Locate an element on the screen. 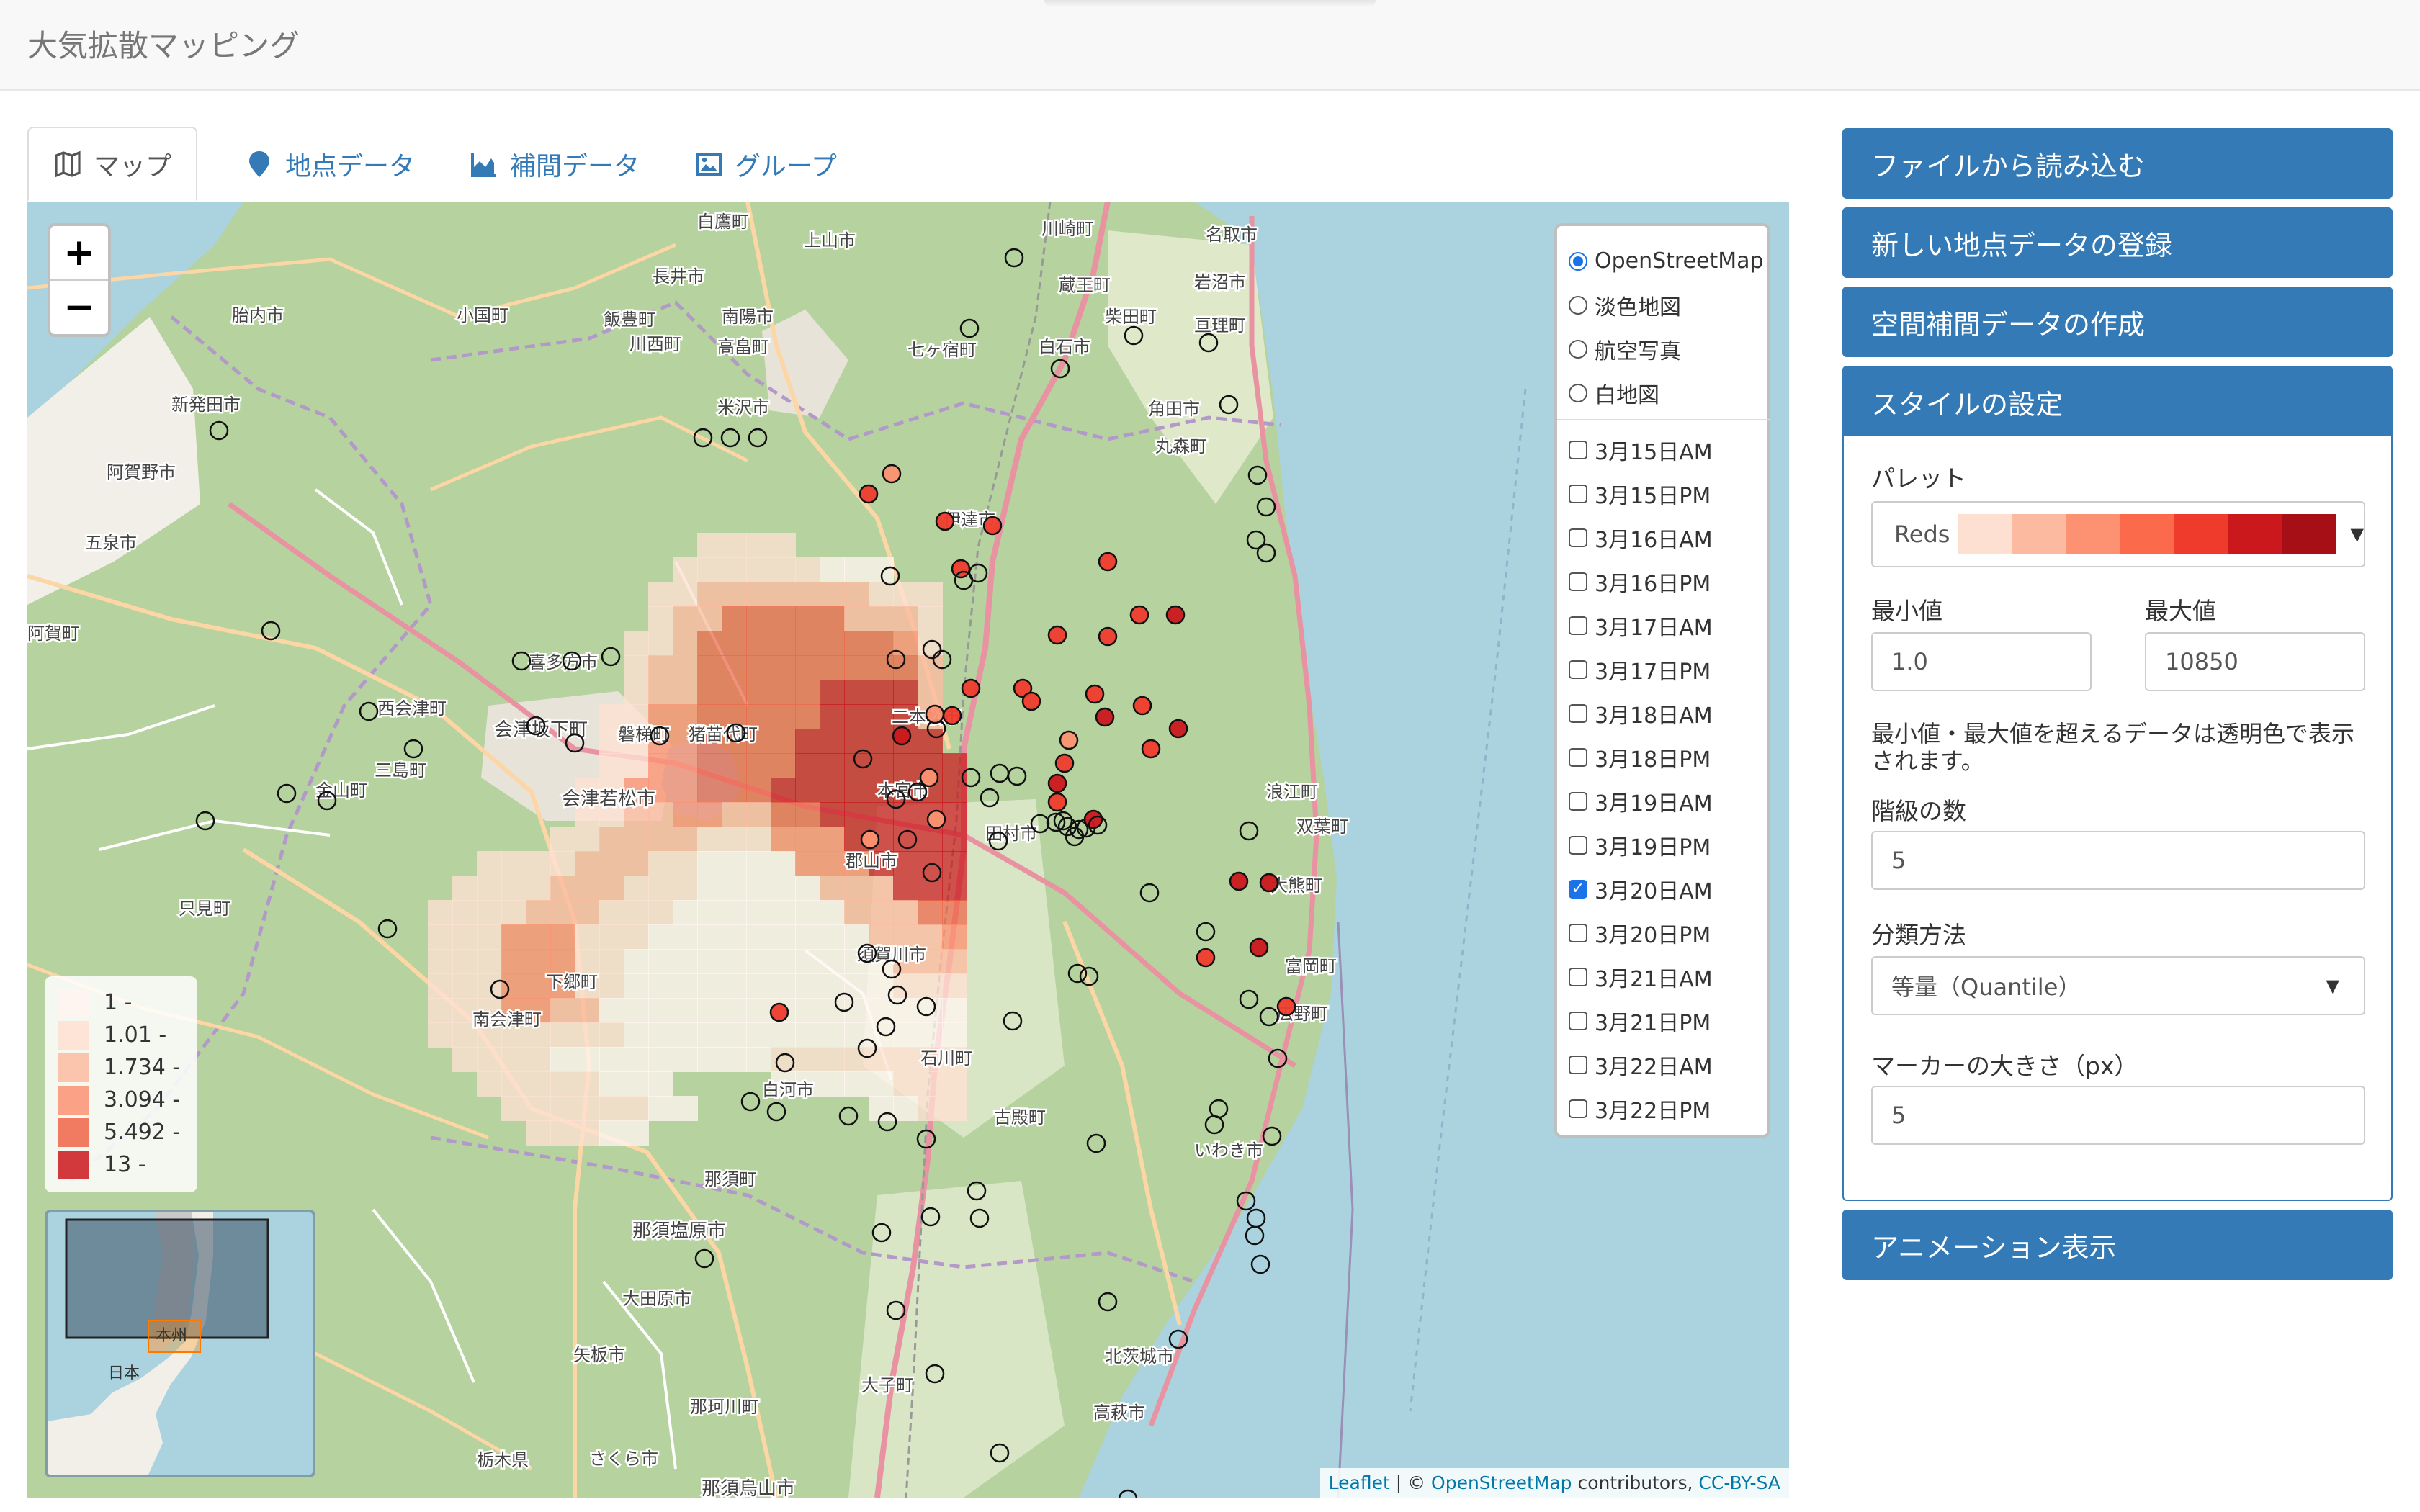  classification-method-select: 等量（Quantile） ▼ is located at coordinates (2118, 985).